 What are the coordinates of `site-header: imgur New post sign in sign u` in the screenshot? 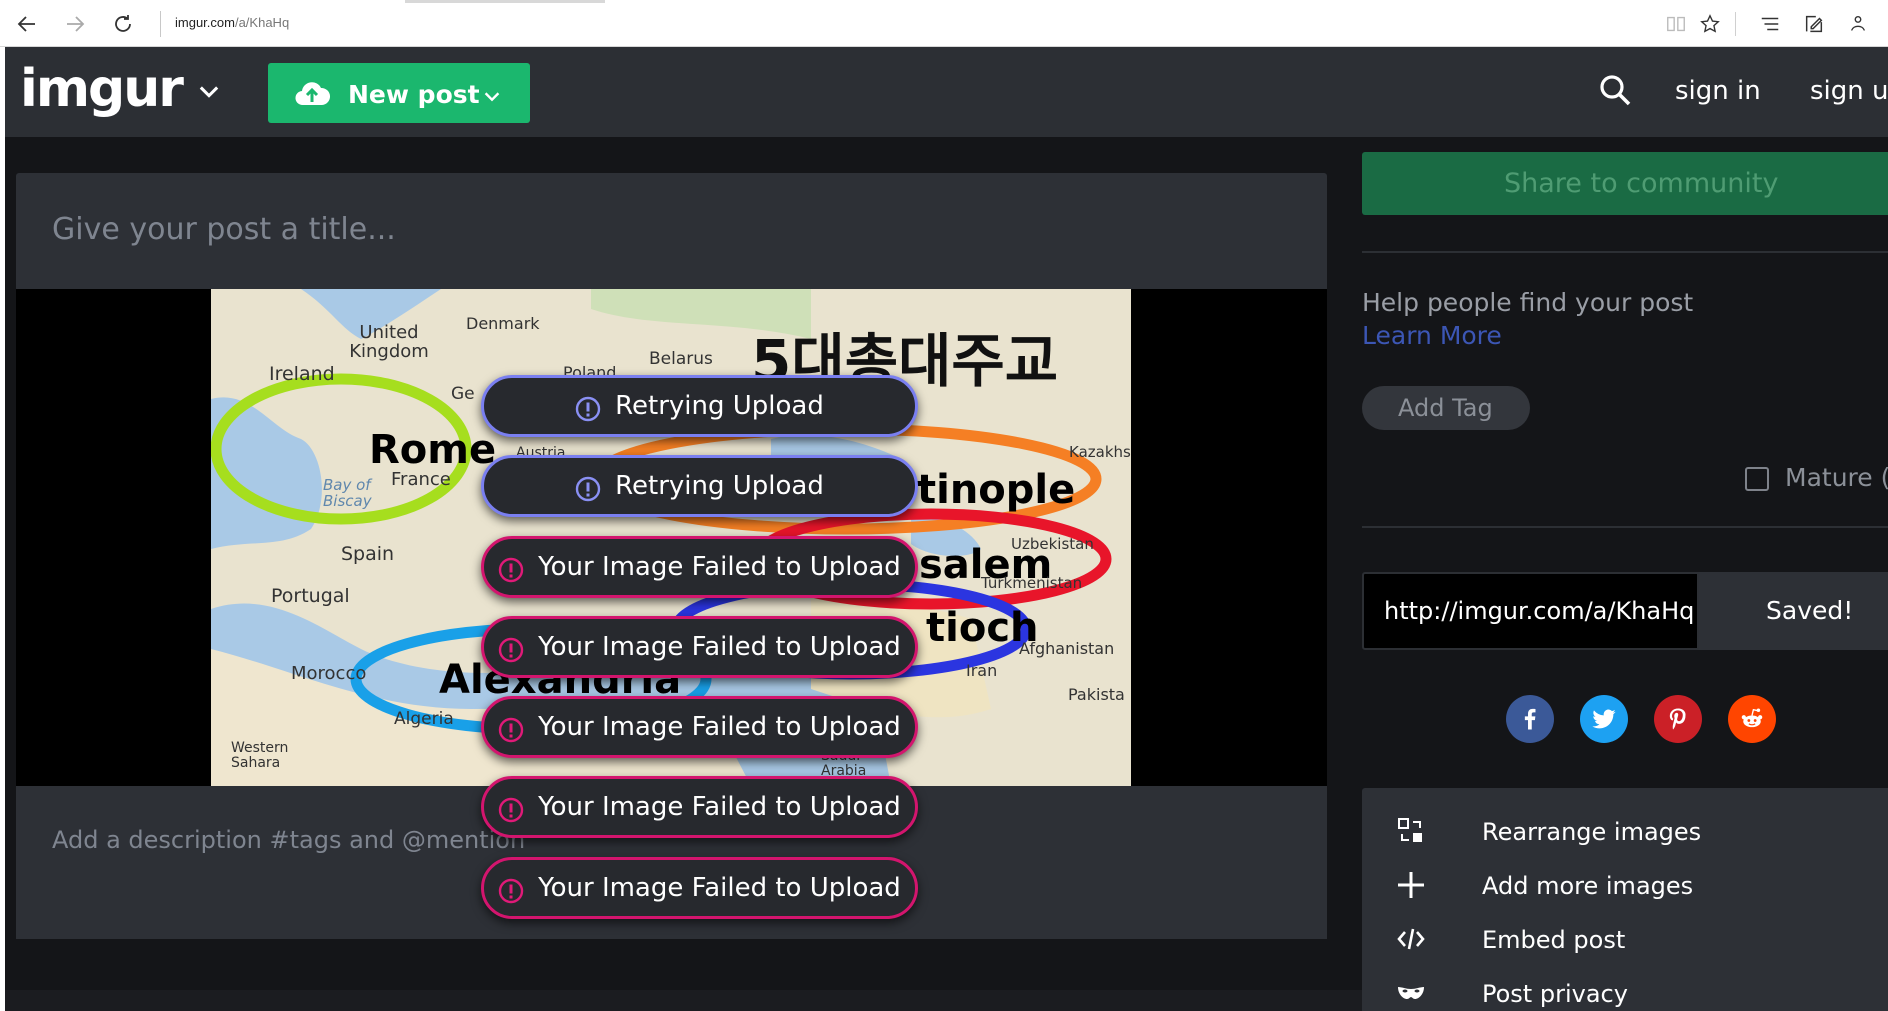 It's located at (946, 92).